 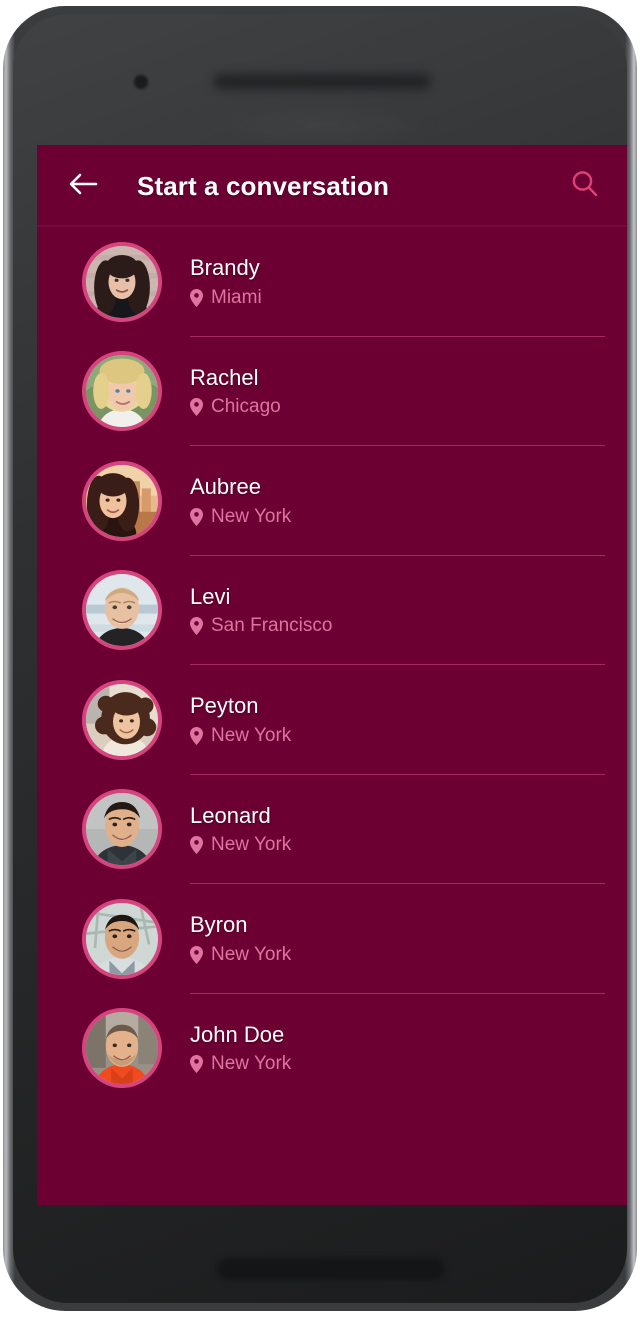 What do you see at coordinates (230, 815) in the screenshot?
I see `contact-name: Leonard` at bounding box center [230, 815].